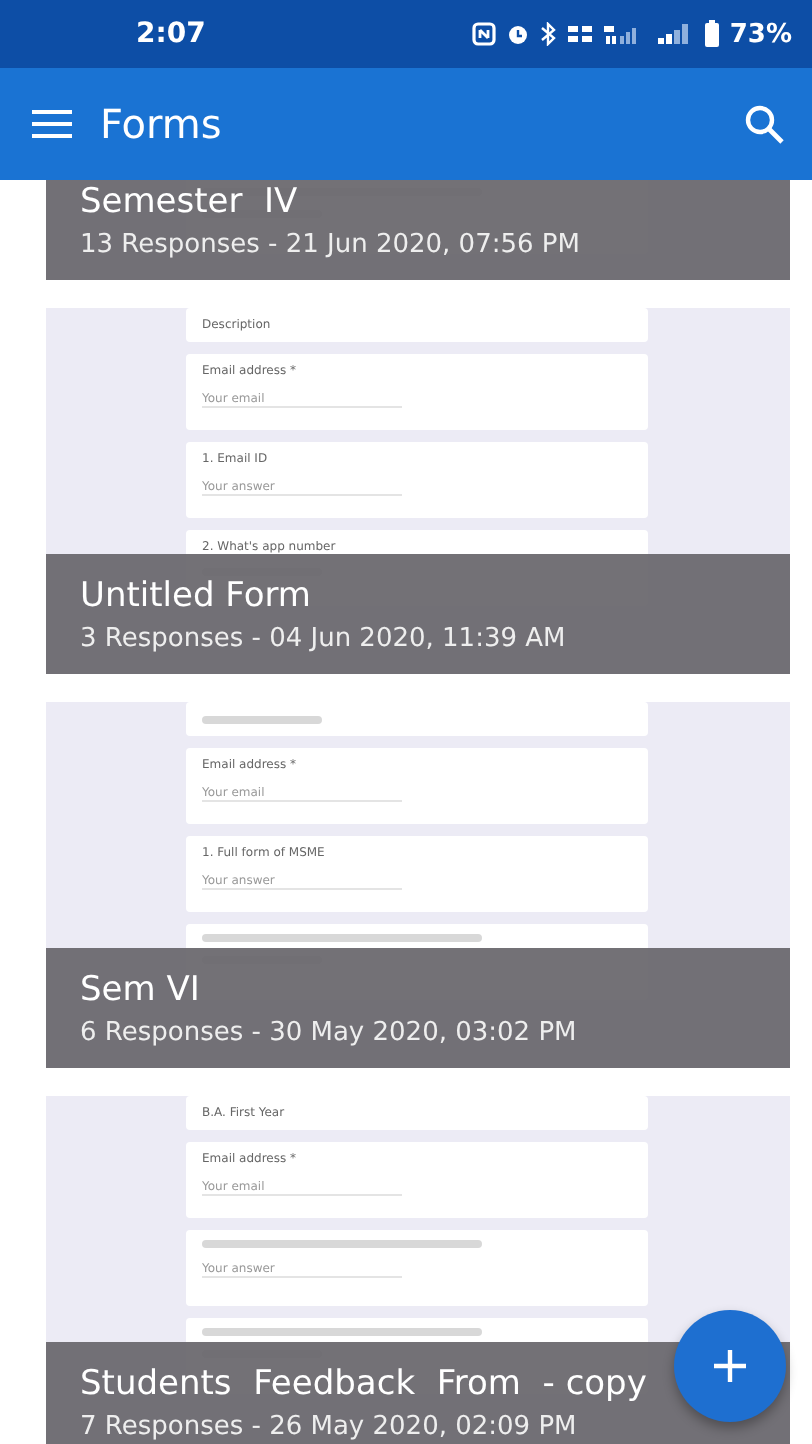 This screenshot has width=812, height=1444. Describe the element at coordinates (140, 990) in the screenshot. I see `form-title: Sem VI` at that location.